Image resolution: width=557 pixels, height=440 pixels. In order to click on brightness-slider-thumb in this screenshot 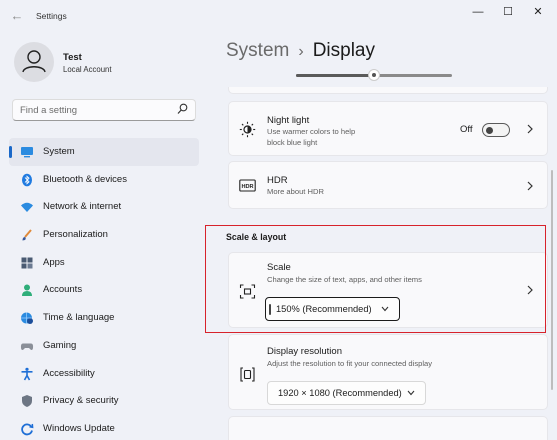, I will do `click(374, 75)`.